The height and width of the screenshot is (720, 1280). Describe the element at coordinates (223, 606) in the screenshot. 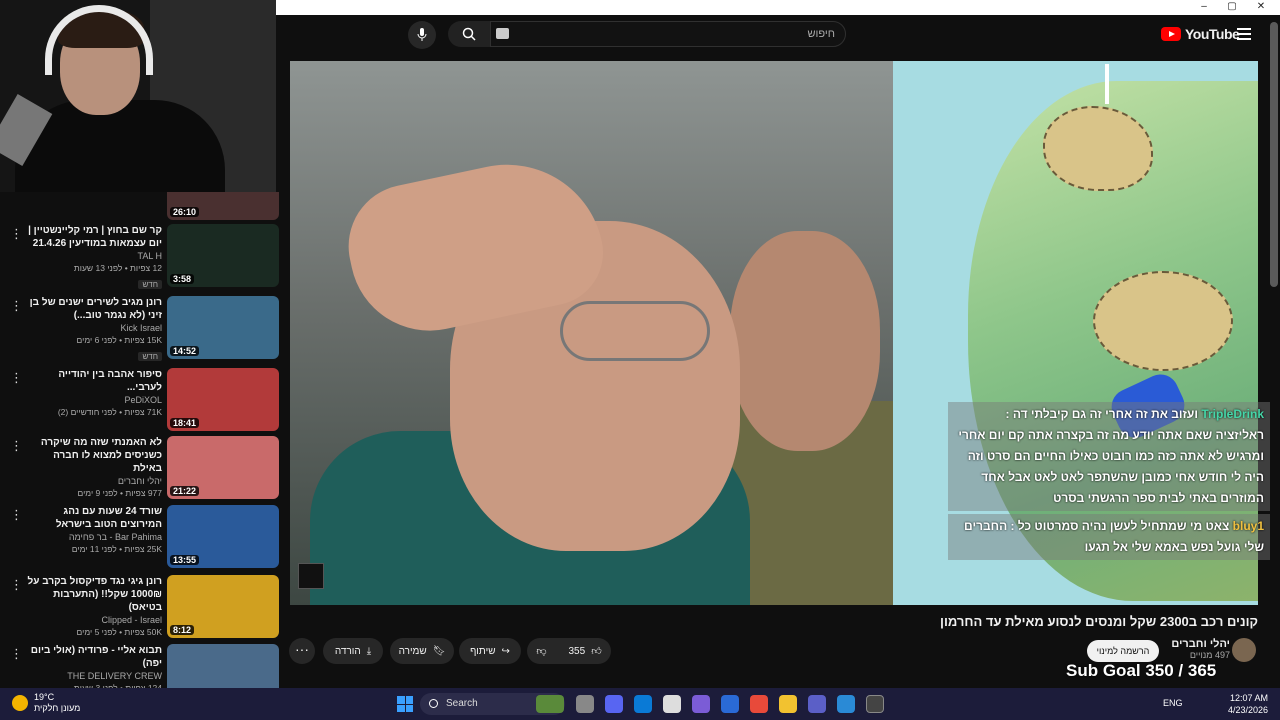

I see `video-thumbnail: 8:12` at that location.